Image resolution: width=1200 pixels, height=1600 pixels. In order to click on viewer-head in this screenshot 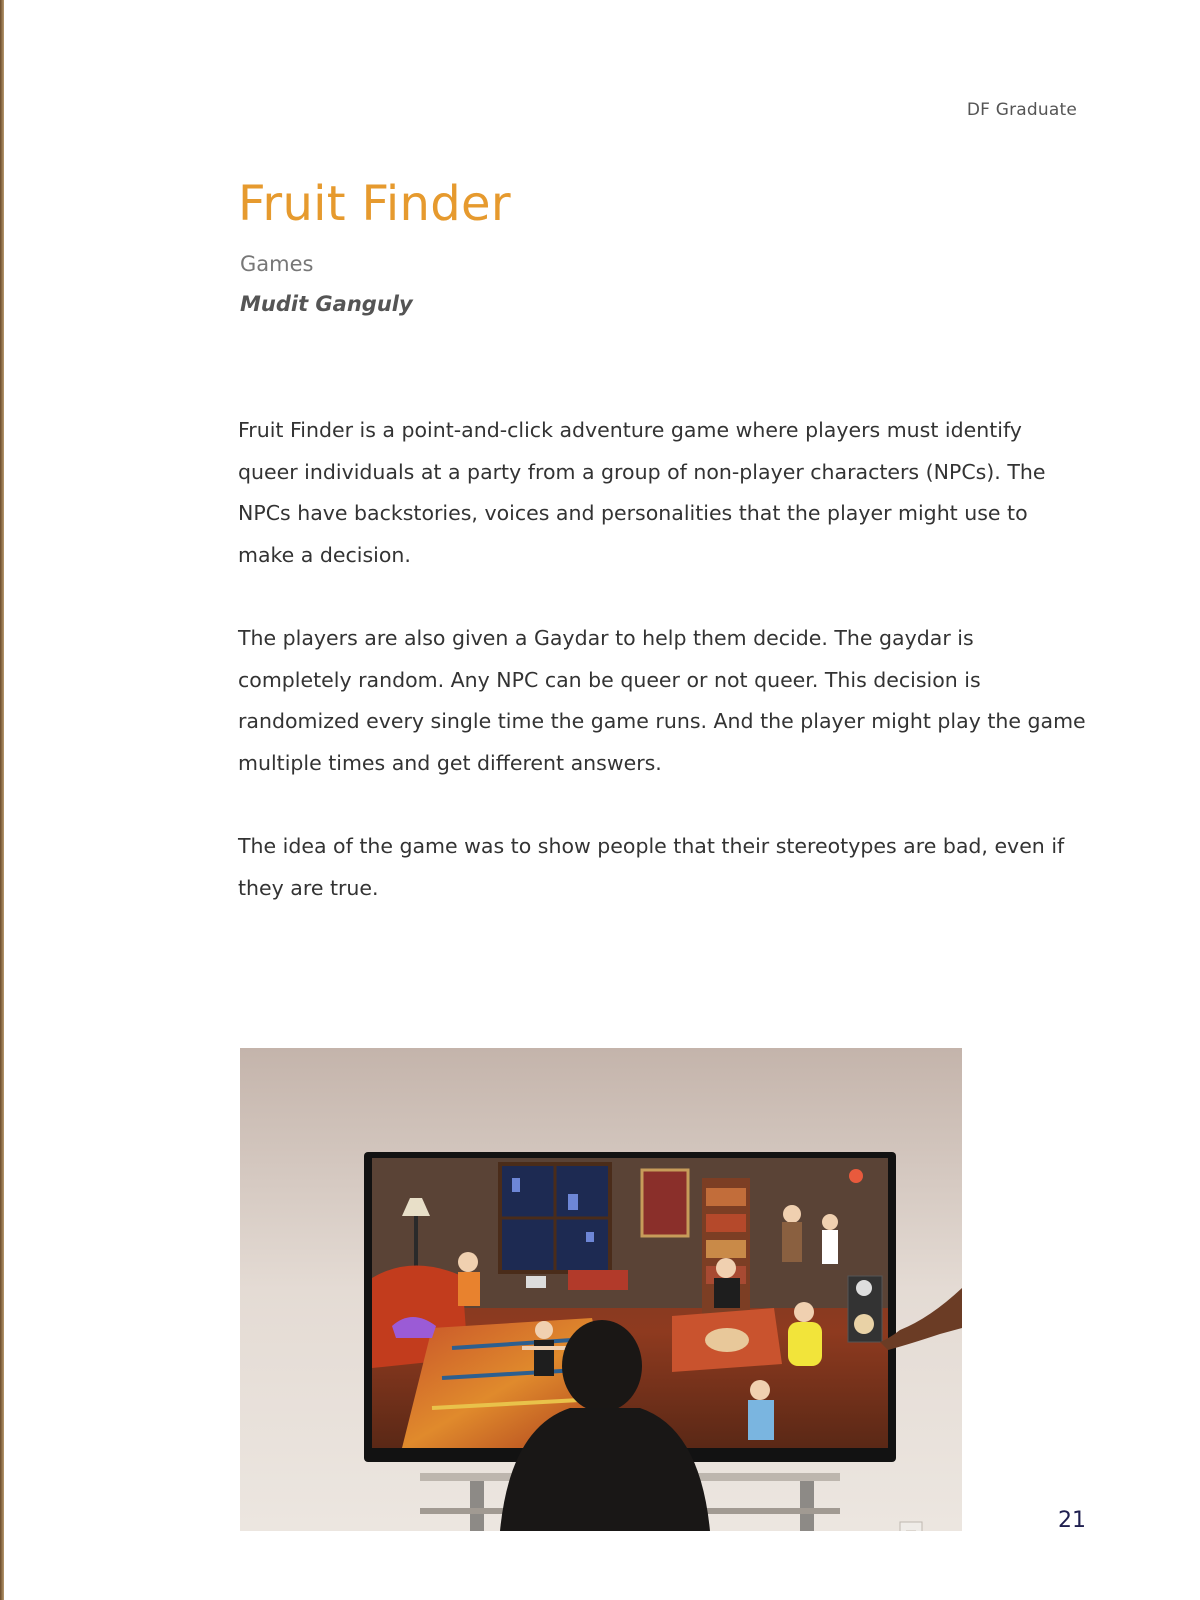, I will do `click(602, 1366)`.